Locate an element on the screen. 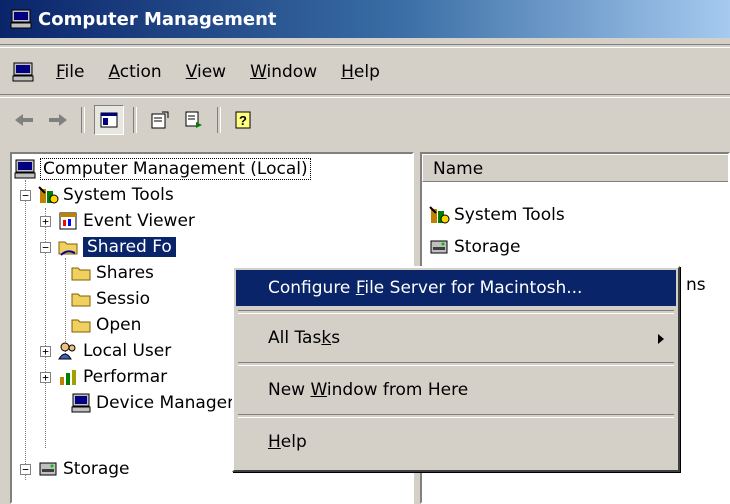 The height and width of the screenshot is (504, 730). menu-file: File is located at coordinates (70, 72).